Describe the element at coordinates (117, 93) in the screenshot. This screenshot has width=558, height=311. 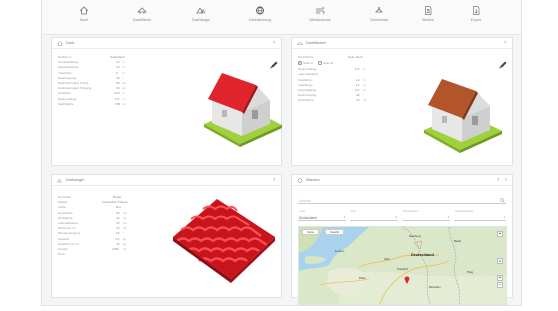
I see `parameter-value: 10.2` at that location.